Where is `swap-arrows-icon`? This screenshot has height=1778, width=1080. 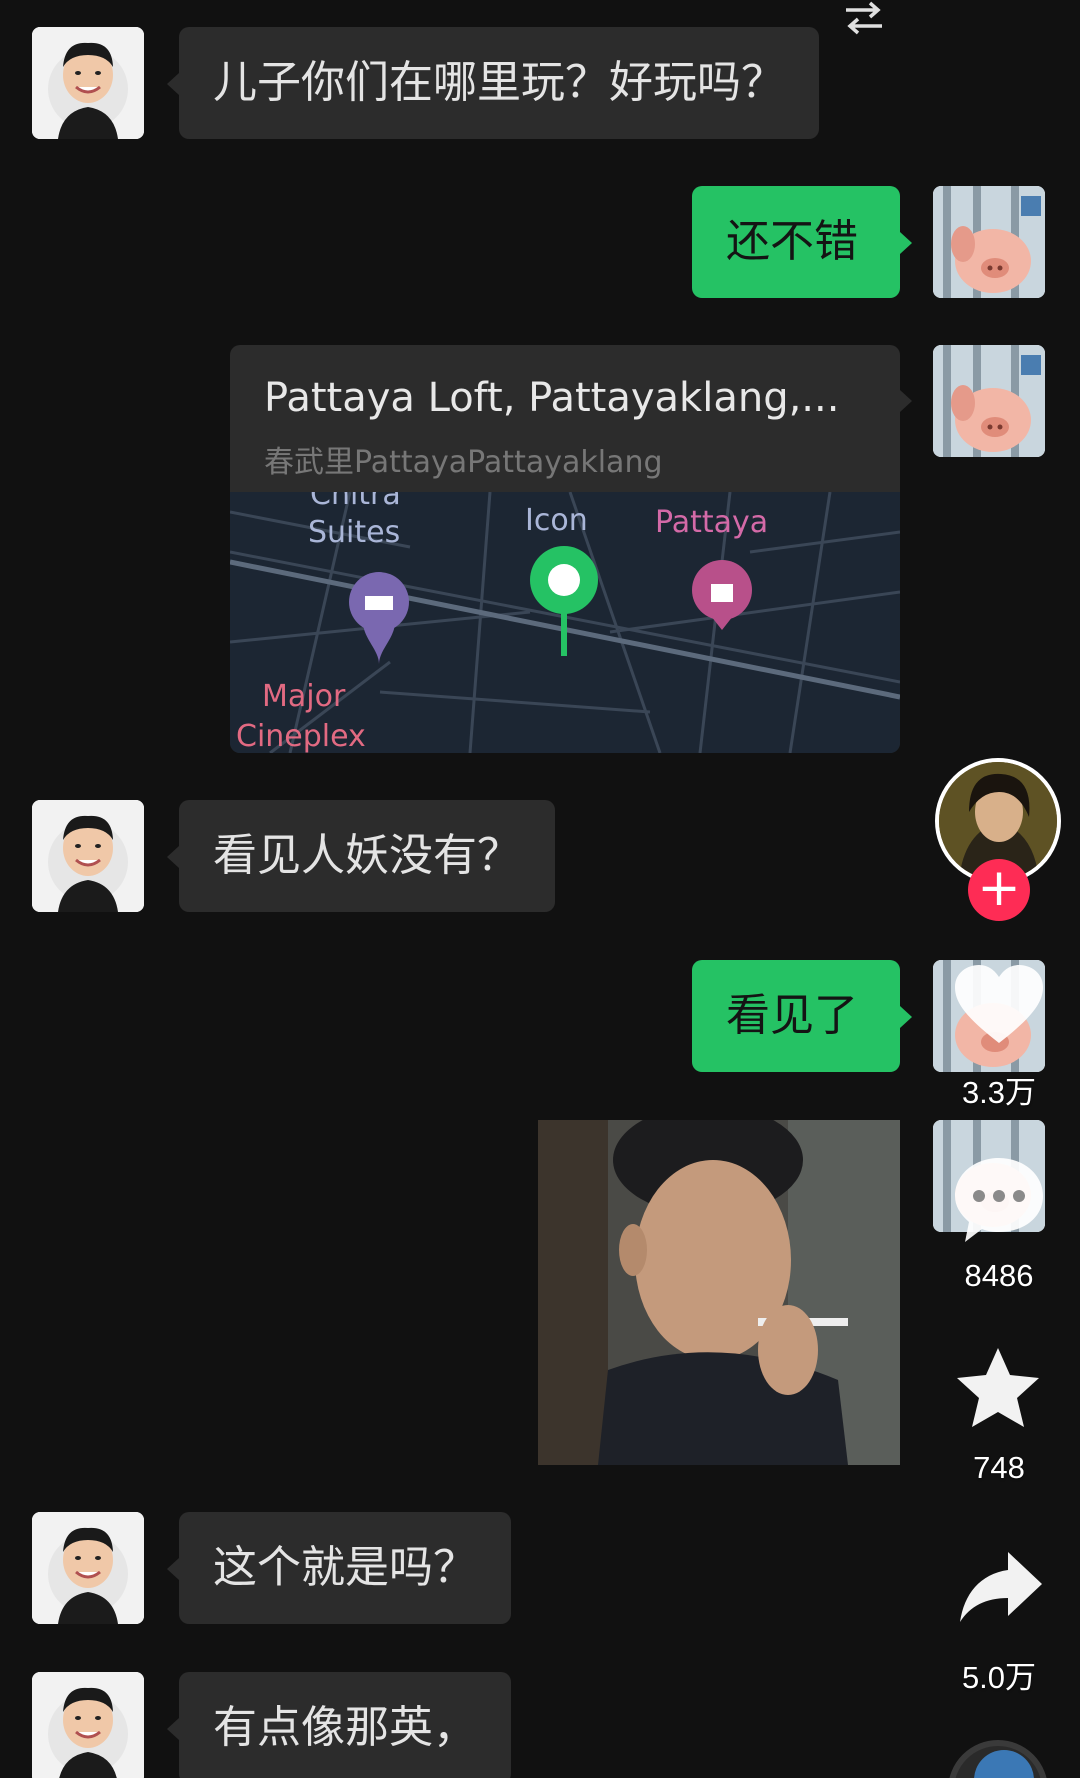 swap-arrows-icon is located at coordinates (864, 20).